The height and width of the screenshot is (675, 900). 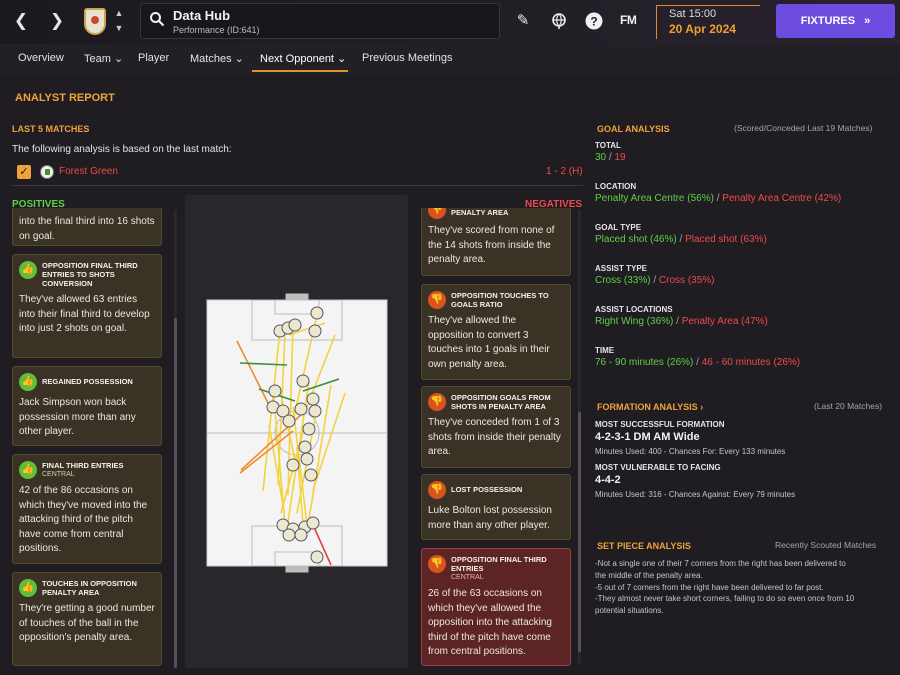 I want to click on globe-icon, so click(x=559, y=21).